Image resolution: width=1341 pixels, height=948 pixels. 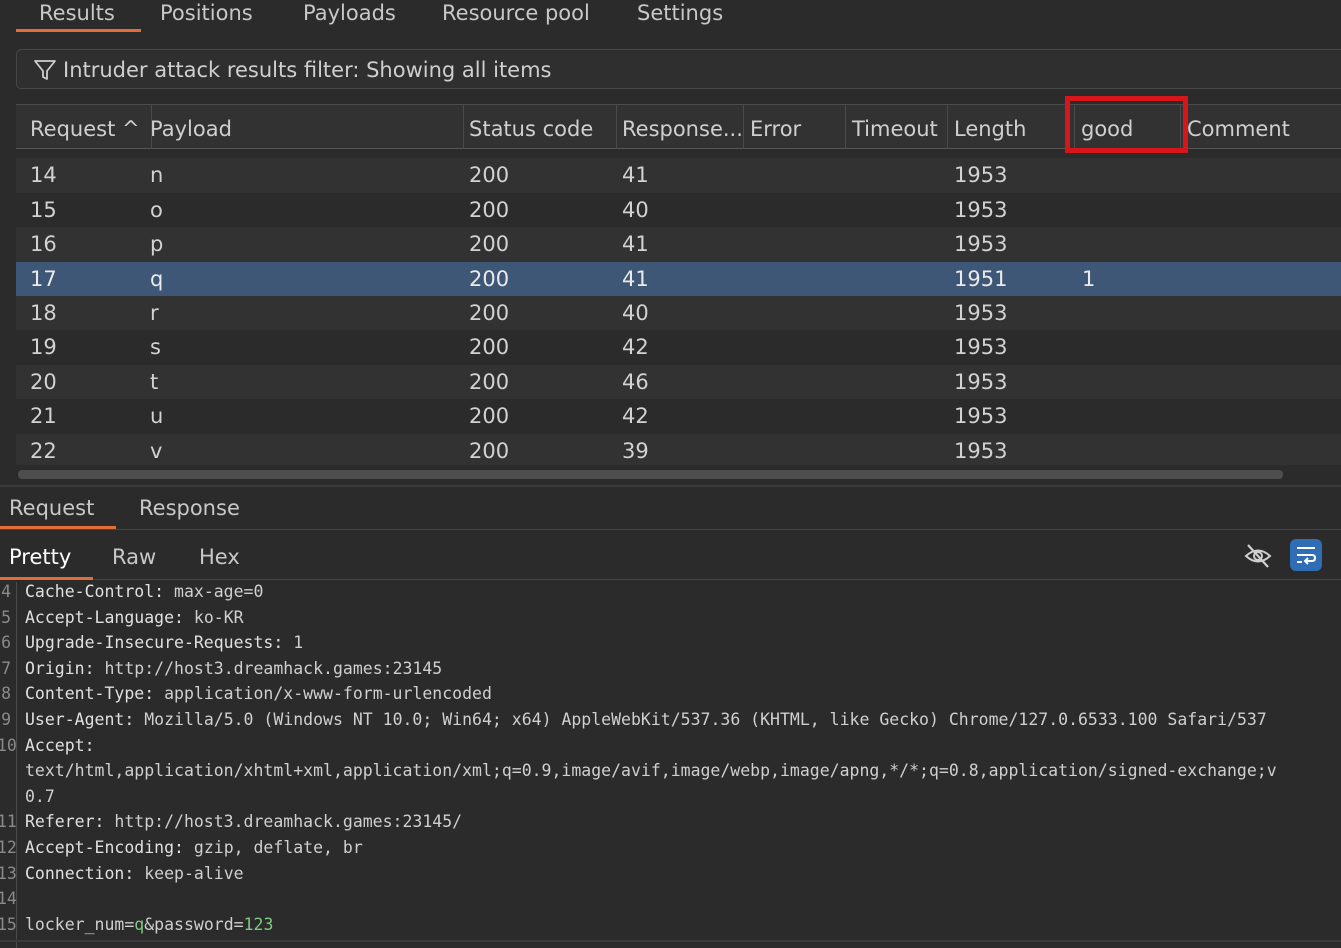 What do you see at coordinates (157, 244) in the screenshot?
I see `cell-payload: p` at bounding box center [157, 244].